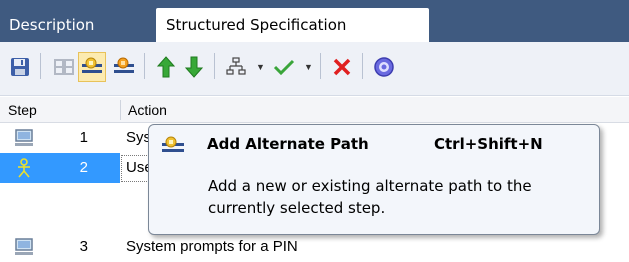 The image size is (629, 262). Describe the element at coordinates (83, 246) in the screenshot. I see `step-number: 3` at that location.